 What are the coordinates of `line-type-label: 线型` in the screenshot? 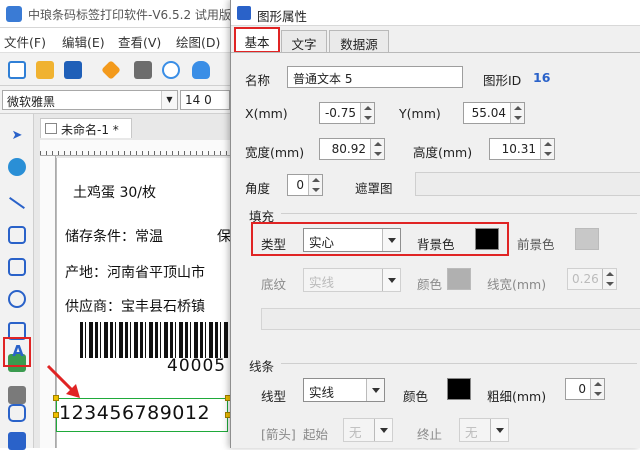 It's located at (274, 396).